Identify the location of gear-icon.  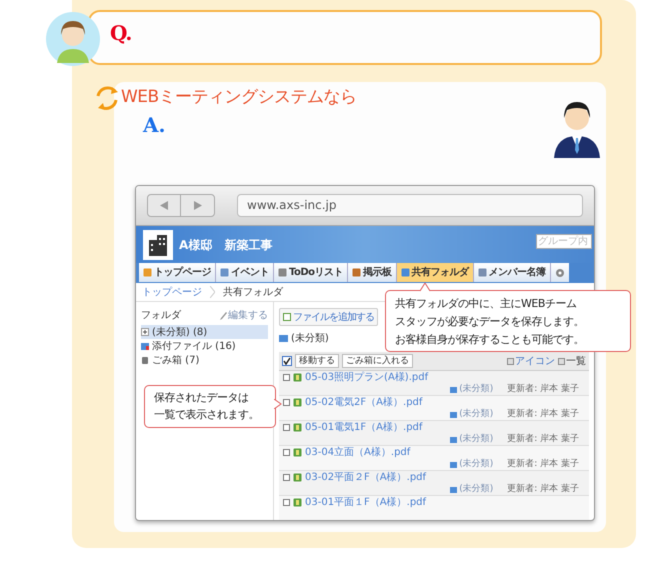
(559, 273).